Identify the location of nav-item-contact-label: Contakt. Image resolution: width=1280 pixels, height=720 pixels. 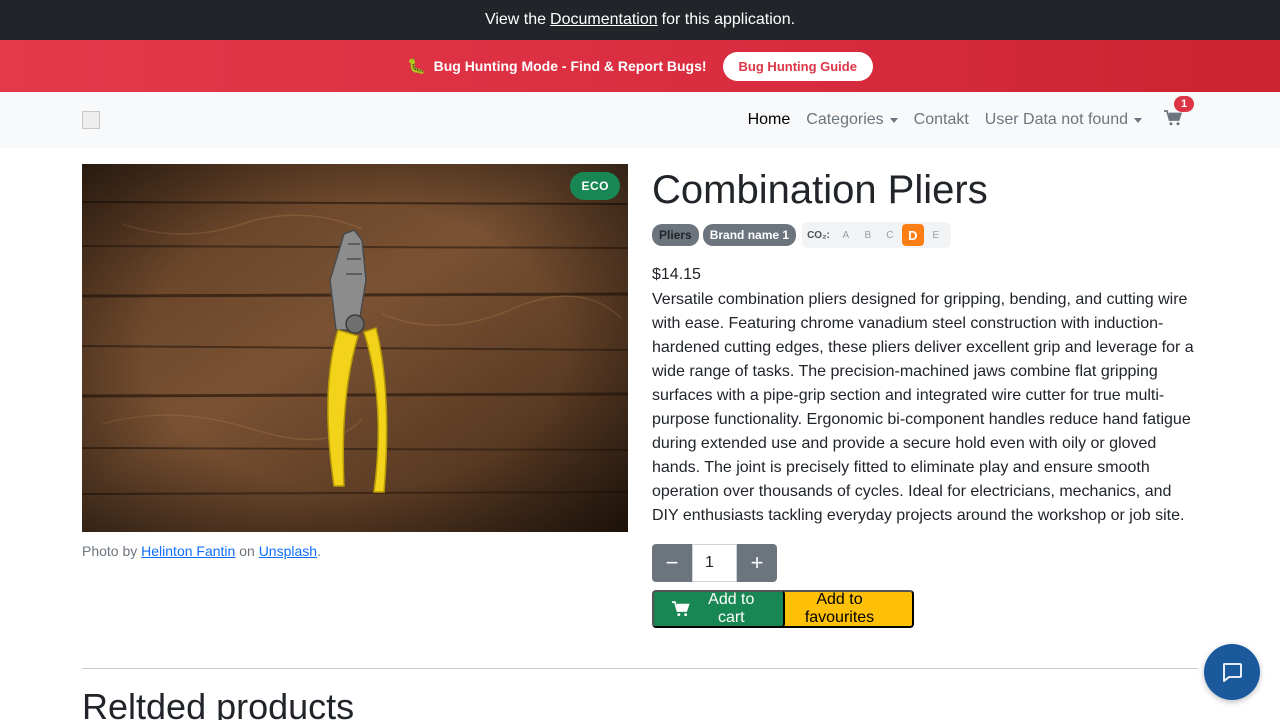
(941, 119).